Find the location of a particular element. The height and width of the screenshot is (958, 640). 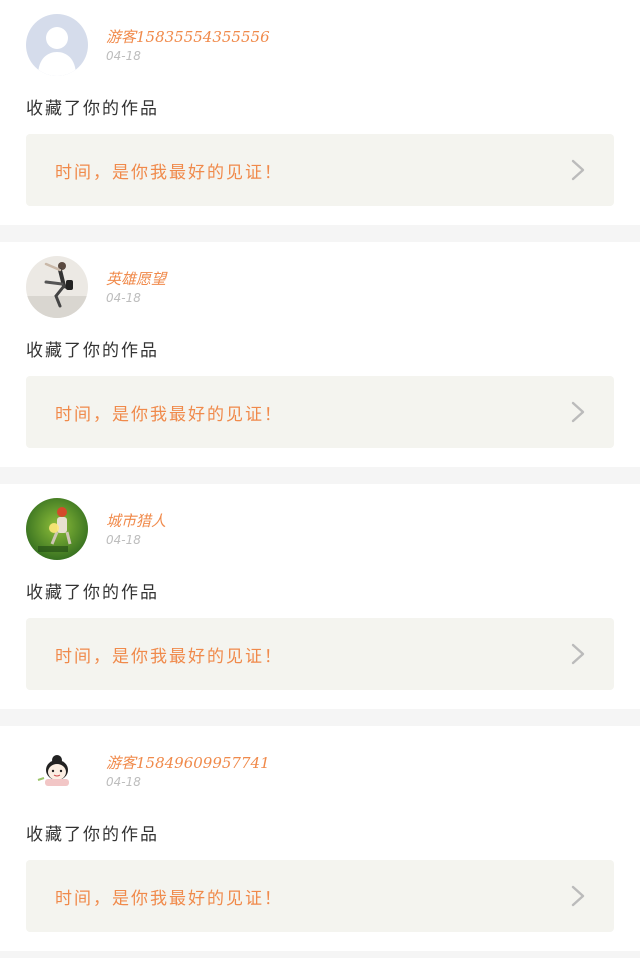

default-user-avatar-icon is located at coordinates (57, 45).